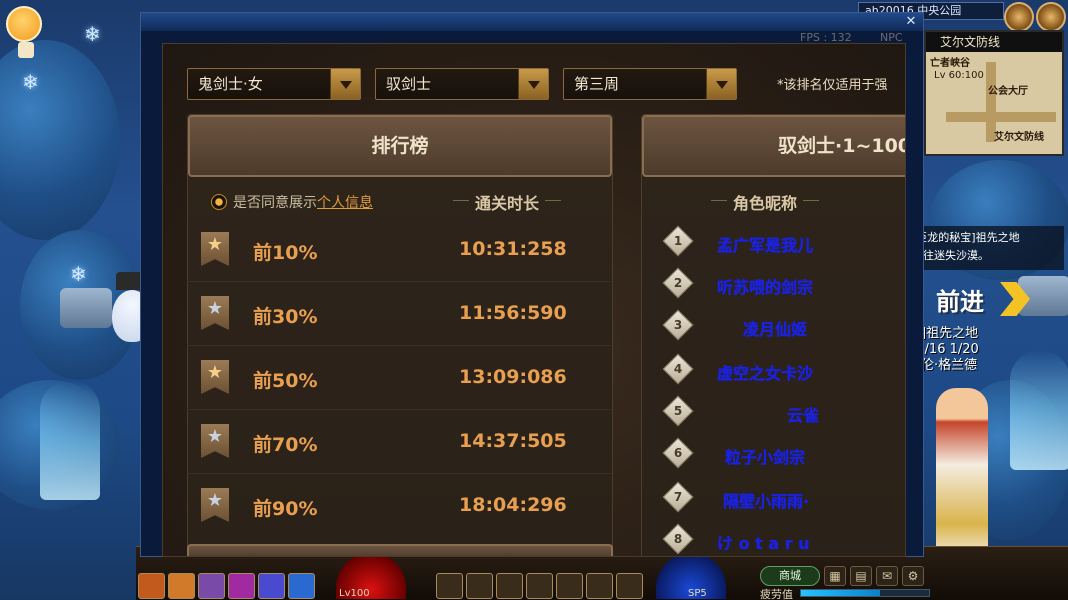 The image size is (1068, 600). What do you see at coordinates (513, 505) in the screenshot?
I see `tier-time: 18:04:296` at bounding box center [513, 505].